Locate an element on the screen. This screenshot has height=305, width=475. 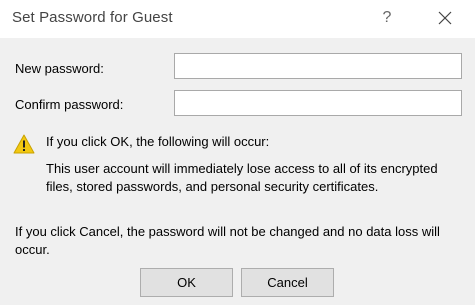
cancel-note-line2: occur. is located at coordinates (32, 249).